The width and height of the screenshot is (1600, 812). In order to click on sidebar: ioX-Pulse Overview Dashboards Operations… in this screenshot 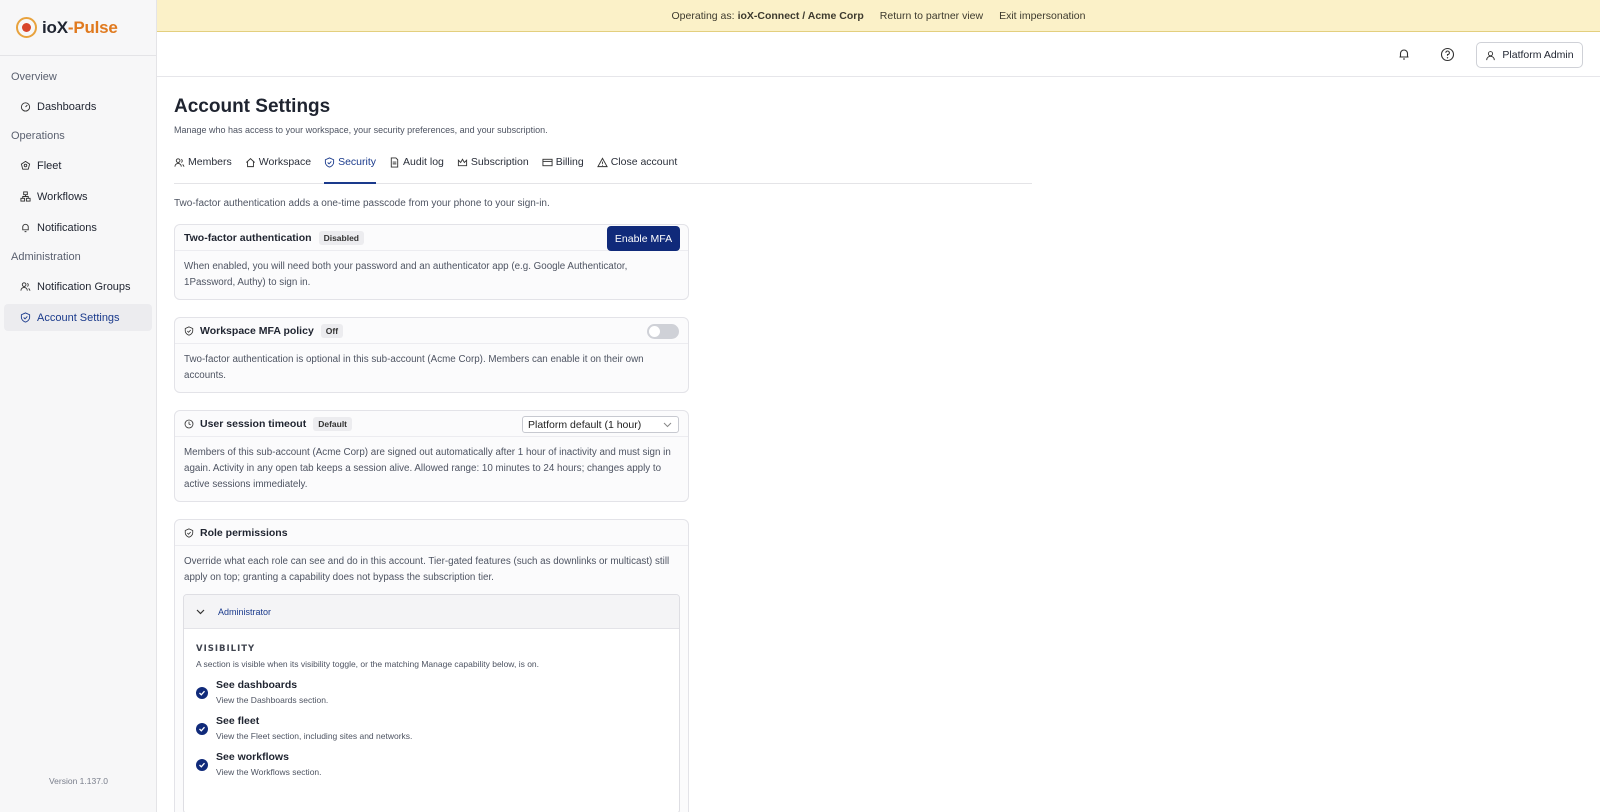, I will do `click(78, 406)`.